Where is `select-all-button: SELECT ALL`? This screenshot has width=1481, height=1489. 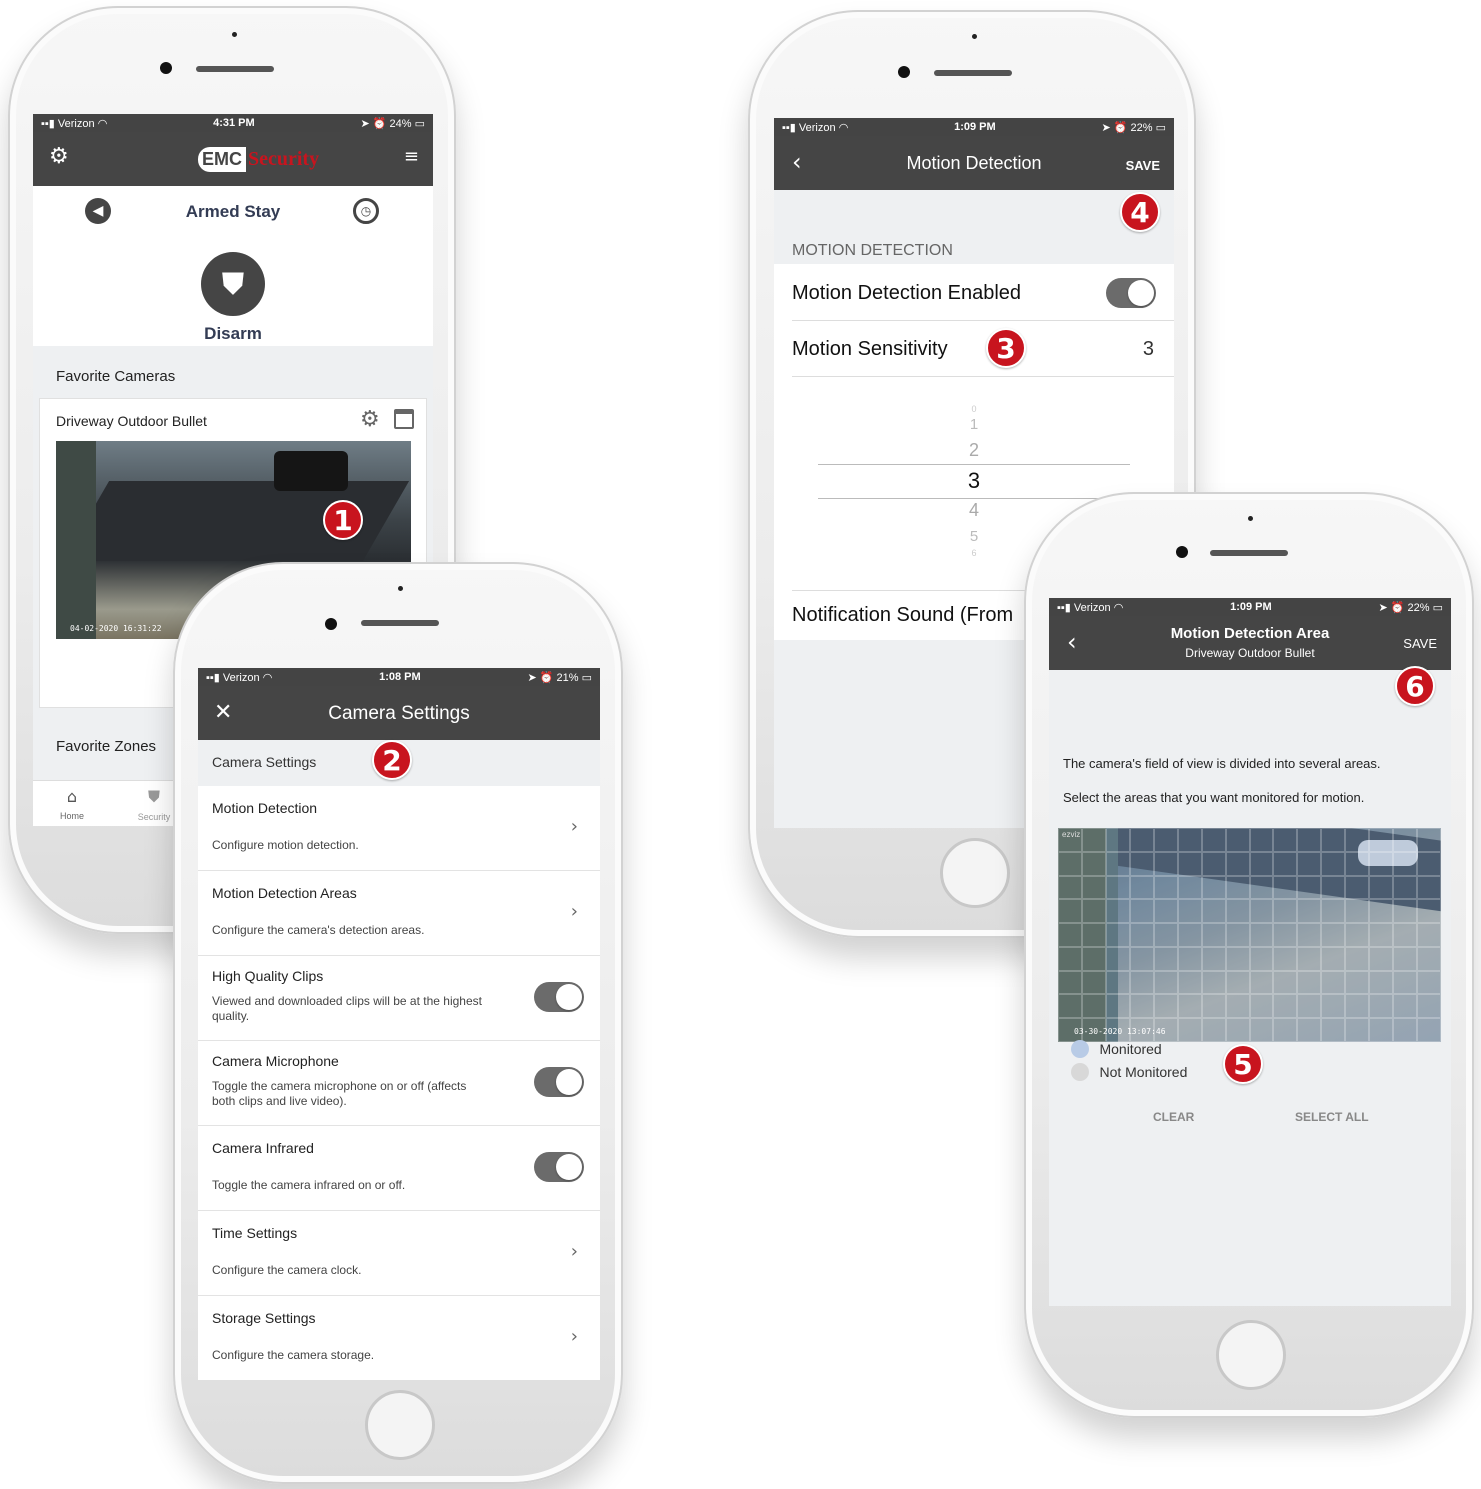
select-all-button: SELECT ALL is located at coordinates (1332, 1117).